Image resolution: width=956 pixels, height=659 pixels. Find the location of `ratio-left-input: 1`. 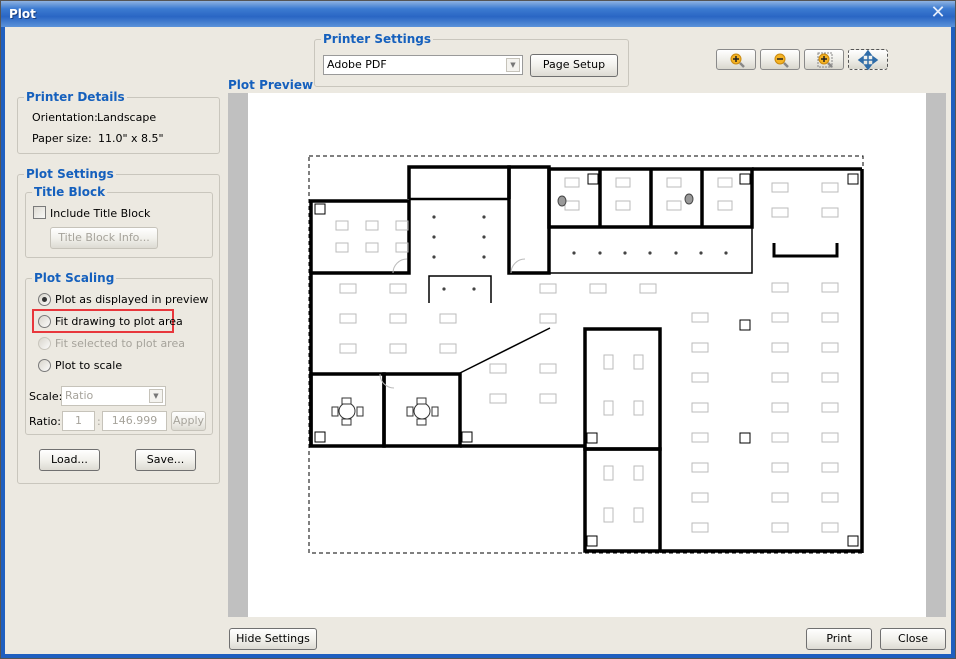

ratio-left-input: 1 is located at coordinates (78, 421).